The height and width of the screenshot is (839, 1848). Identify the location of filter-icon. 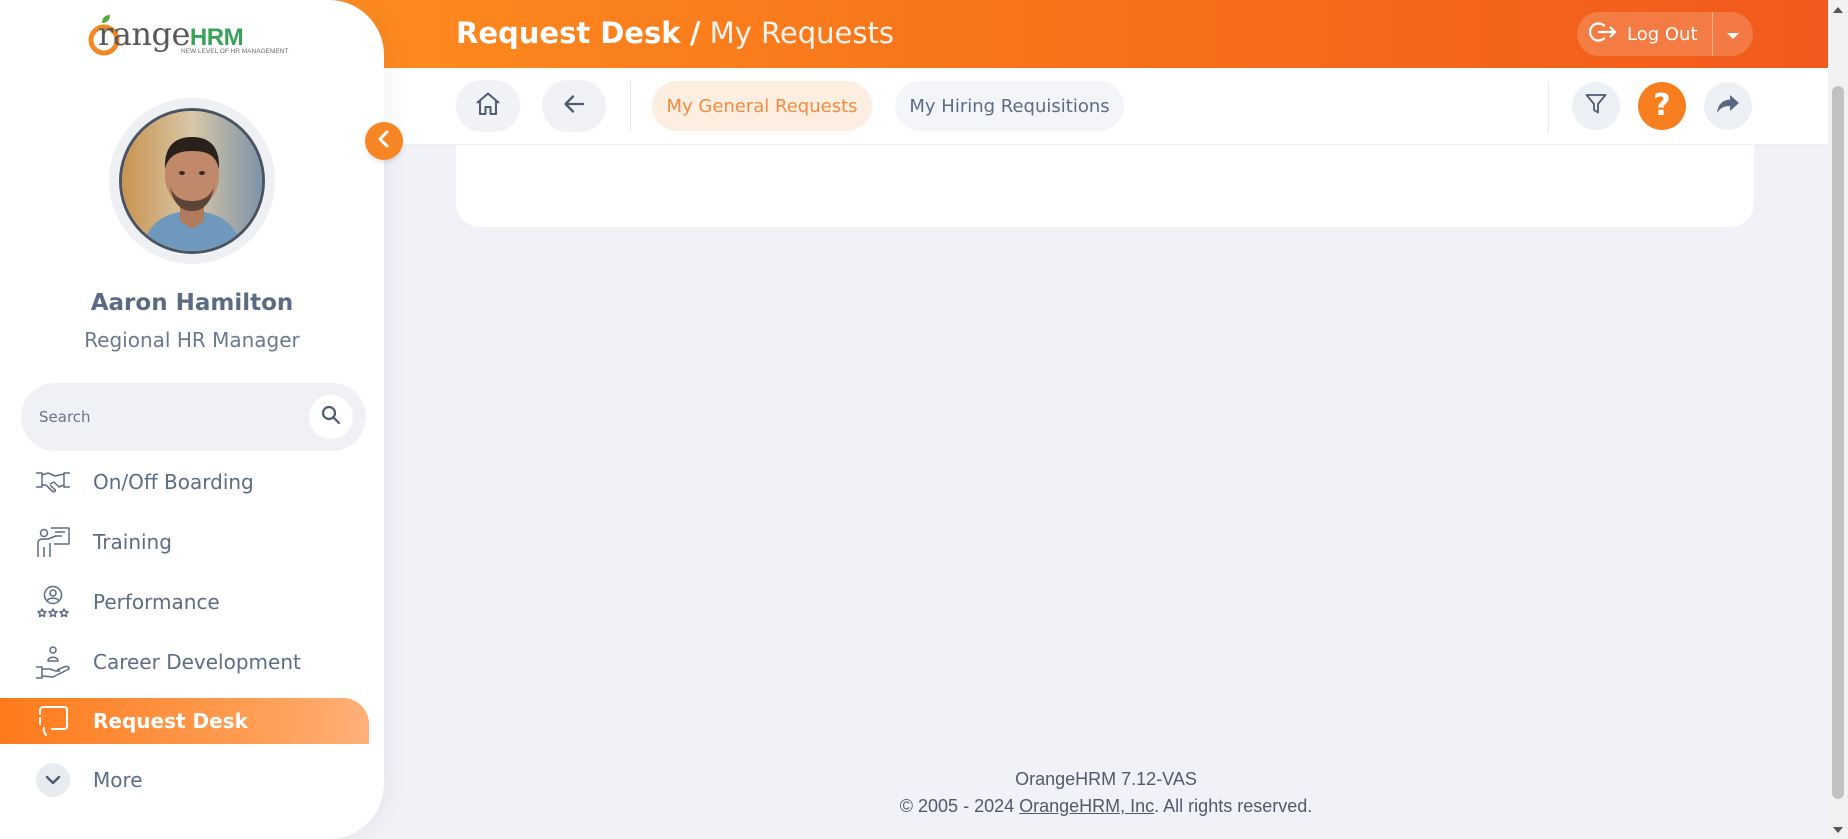
(1596, 106).